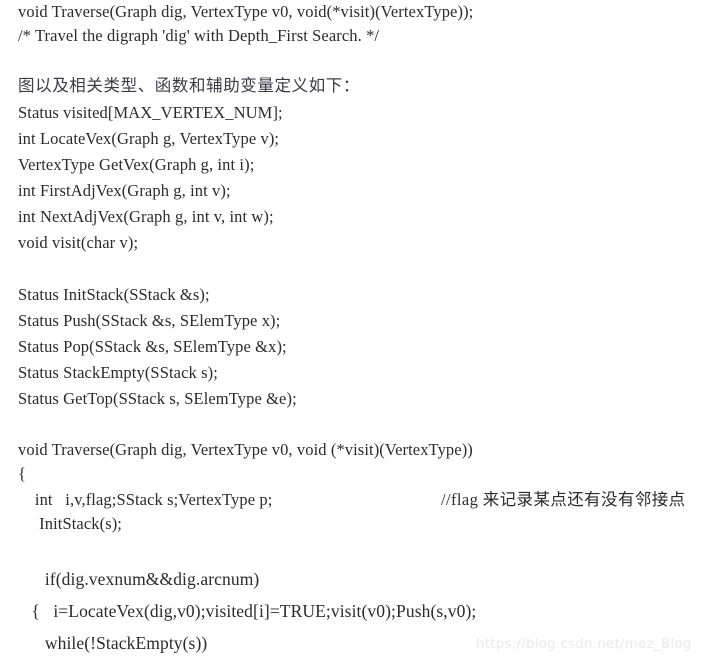  What do you see at coordinates (563, 499) in the screenshot?
I see `inline-comment-cn: //flag 来记录某点还有没有邻接点` at bounding box center [563, 499].